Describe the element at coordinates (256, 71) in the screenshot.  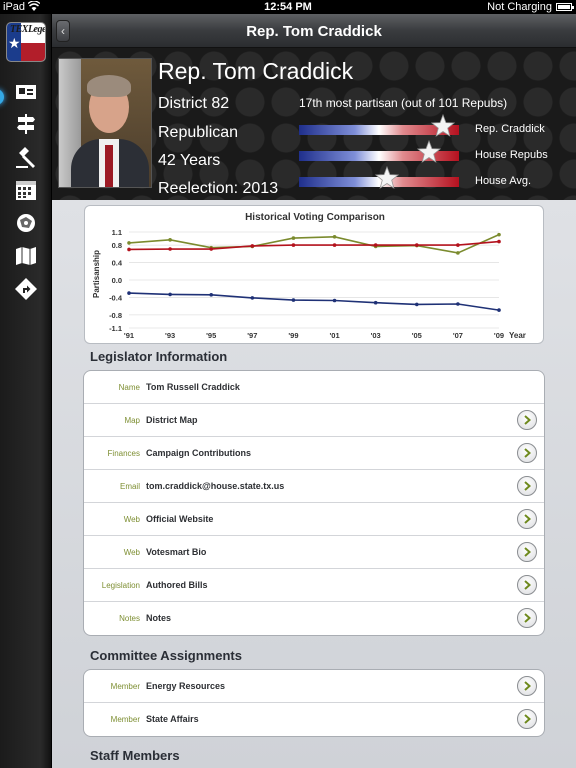
I see `legislator-name: Rep. Tom Craddick` at that location.